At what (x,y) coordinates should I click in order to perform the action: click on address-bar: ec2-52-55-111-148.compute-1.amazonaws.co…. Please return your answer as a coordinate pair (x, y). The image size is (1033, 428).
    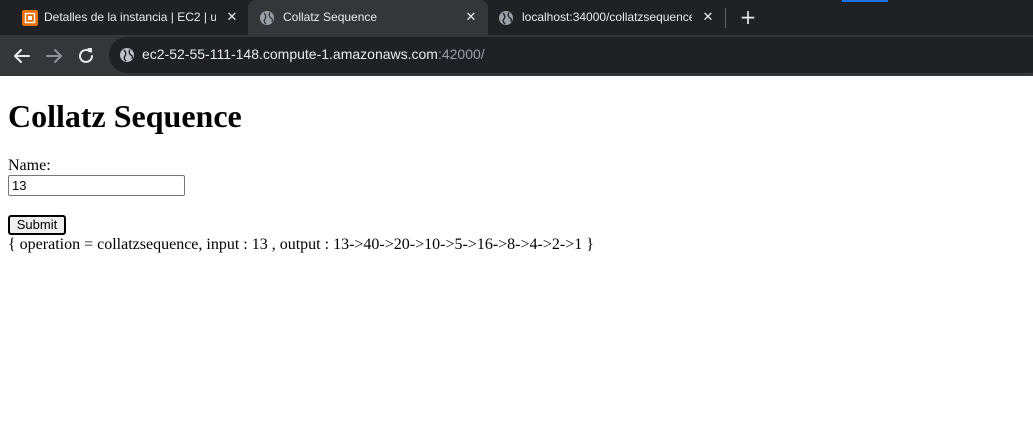
    Looking at the image, I should click on (571, 55).